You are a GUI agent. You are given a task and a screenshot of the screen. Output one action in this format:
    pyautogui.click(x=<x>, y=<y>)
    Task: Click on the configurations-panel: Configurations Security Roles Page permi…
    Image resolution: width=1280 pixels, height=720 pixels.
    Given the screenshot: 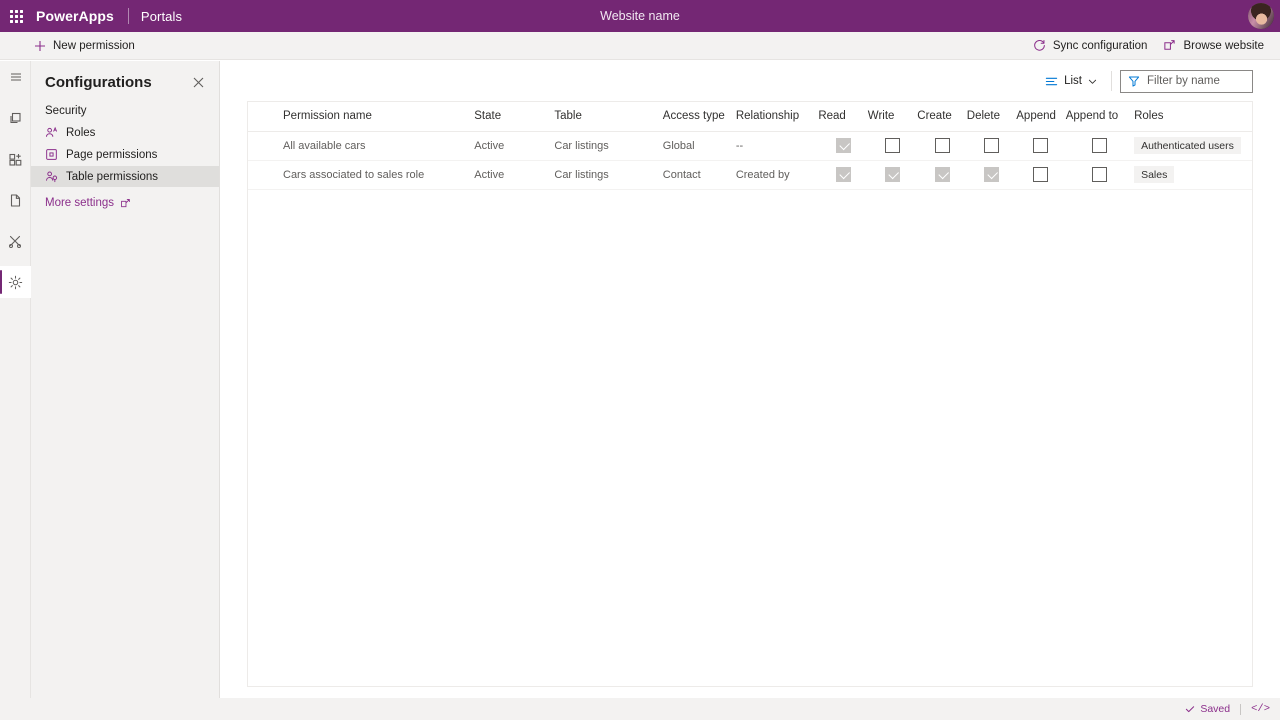 What is the action you would take?
    pyautogui.click(x=125, y=390)
    